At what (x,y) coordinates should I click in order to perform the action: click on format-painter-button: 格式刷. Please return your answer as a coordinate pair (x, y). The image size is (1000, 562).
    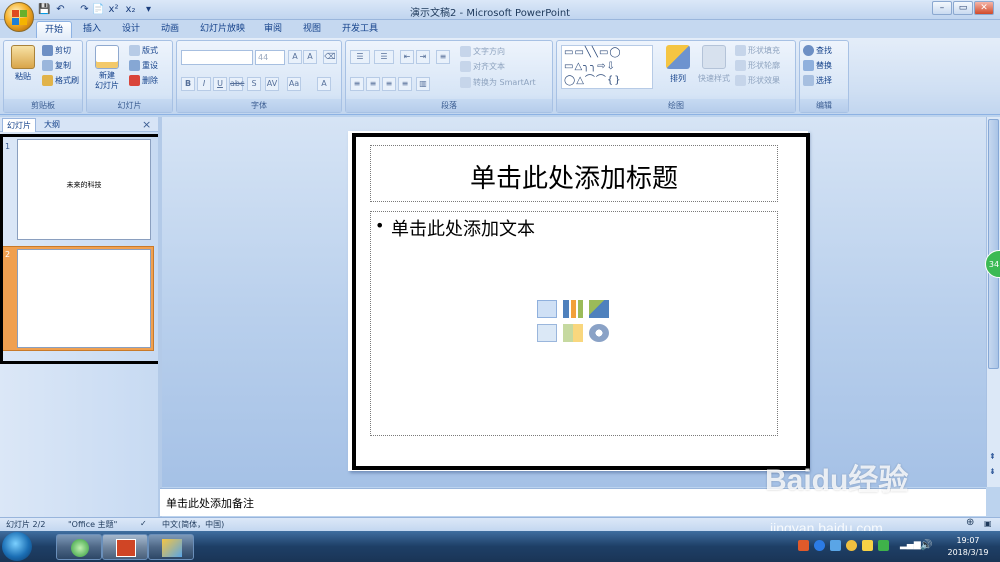
    Looking at the image, I should click on (60, 80).